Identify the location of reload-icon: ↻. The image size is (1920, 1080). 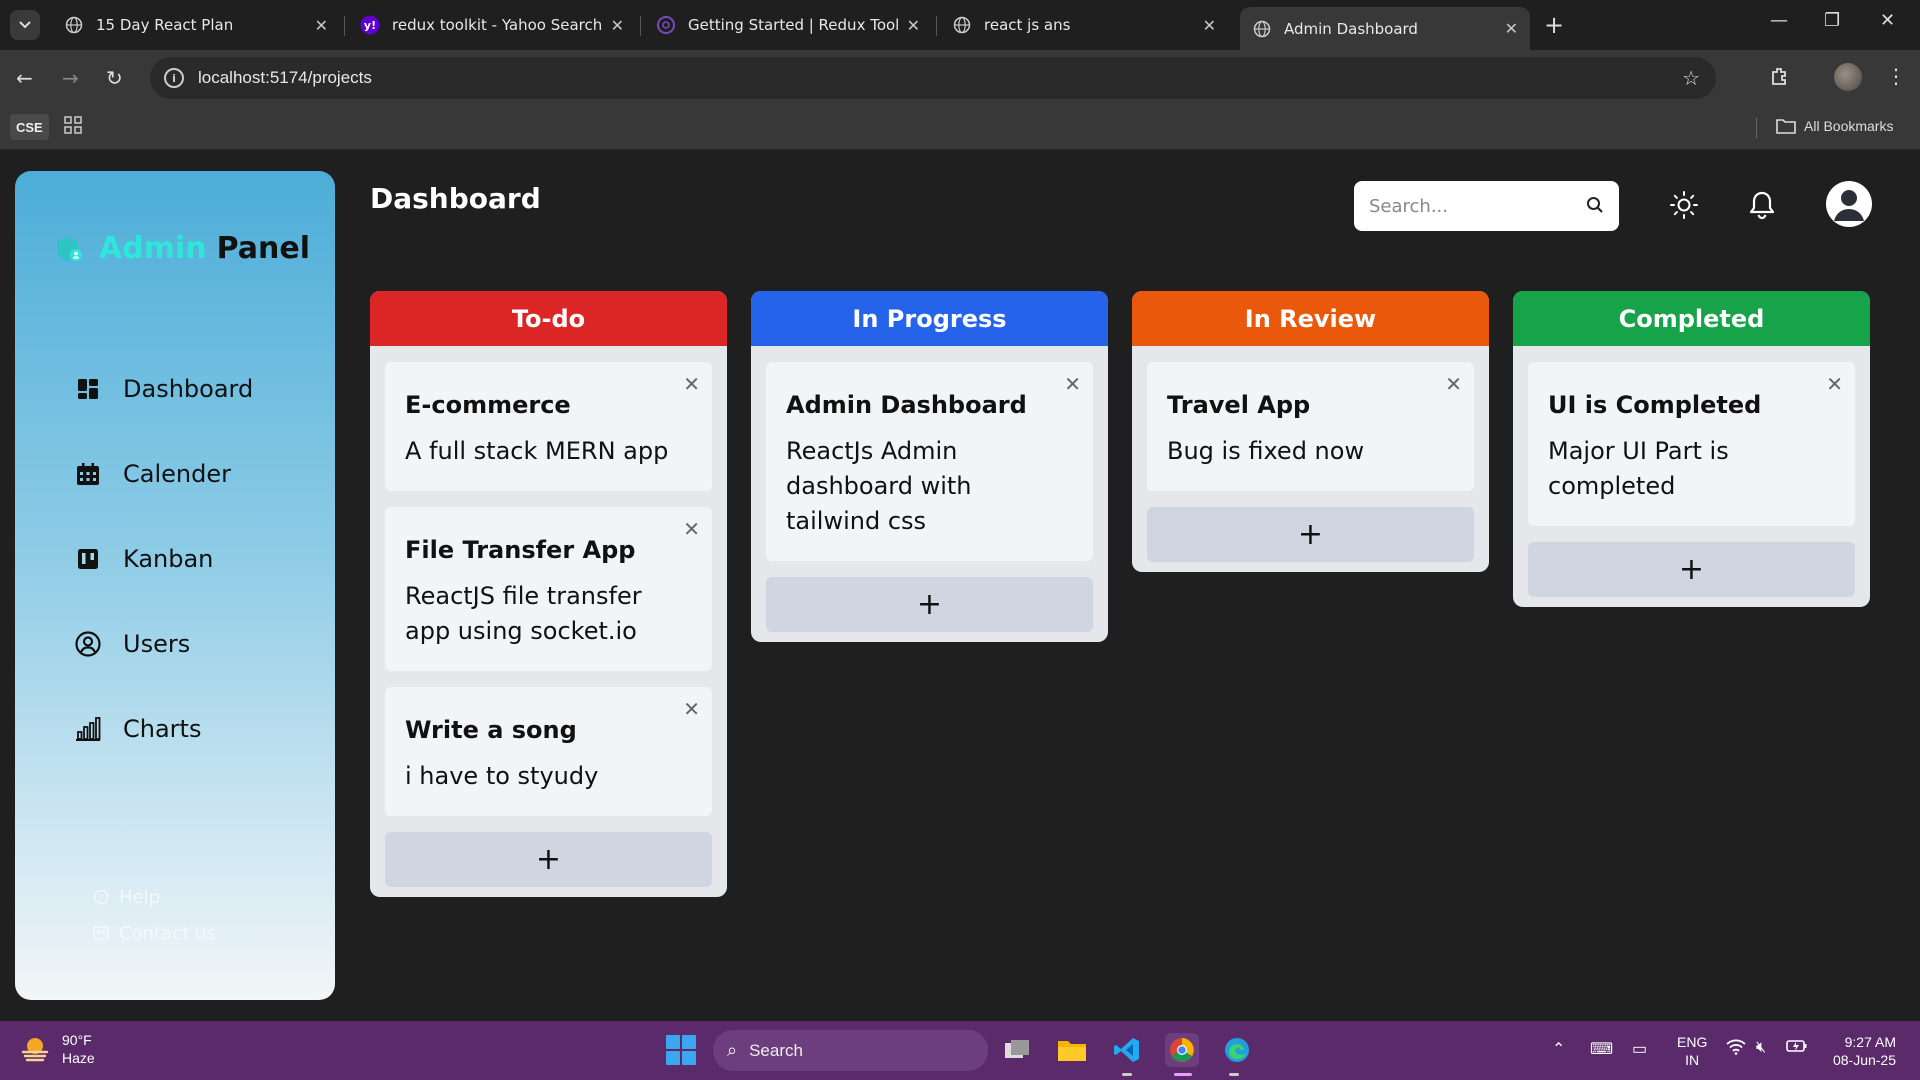
(114, 78).